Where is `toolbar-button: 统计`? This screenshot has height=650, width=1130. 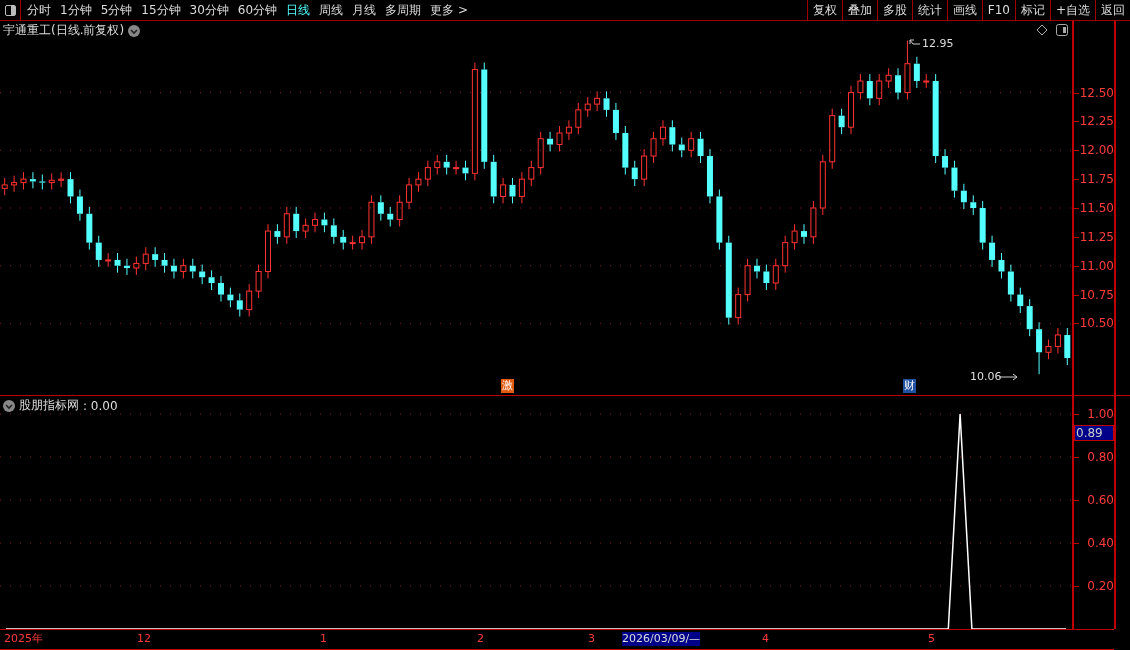
toolbar-button: 统计 is located at coordinates (929, 10).